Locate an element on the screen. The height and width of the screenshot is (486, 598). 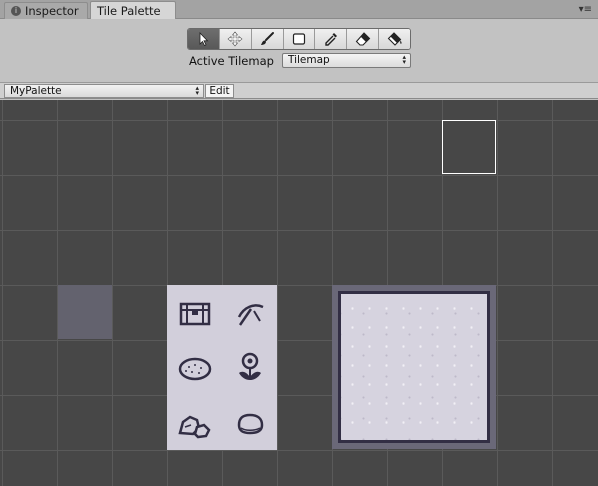
eyedropper-icon is located at coordinates (331, 39).